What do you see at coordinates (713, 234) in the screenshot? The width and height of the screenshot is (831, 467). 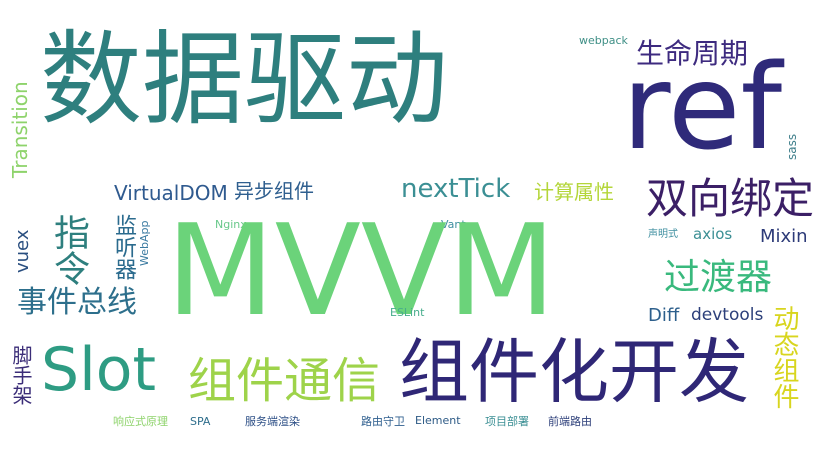 I see `word-axios: axios` at bounding box center [713, 234].